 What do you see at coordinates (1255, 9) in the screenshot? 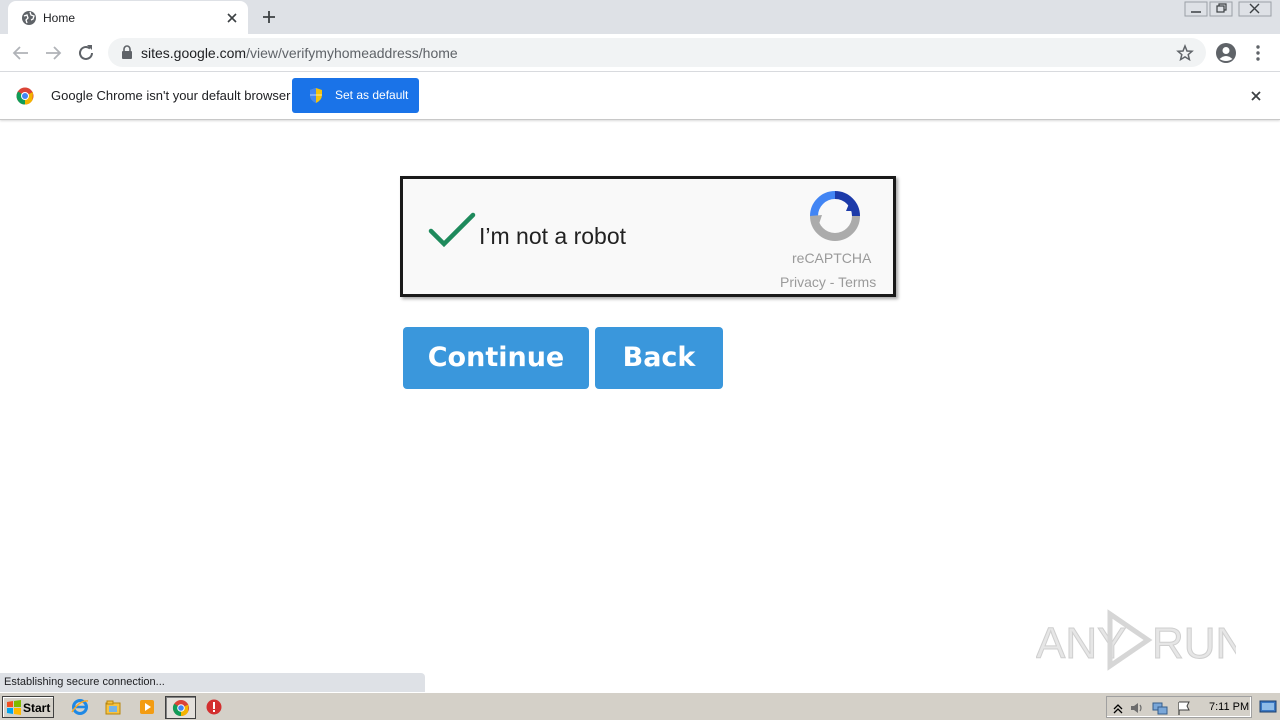
I see `window-close-icon` at bounding box center [1255, 9].